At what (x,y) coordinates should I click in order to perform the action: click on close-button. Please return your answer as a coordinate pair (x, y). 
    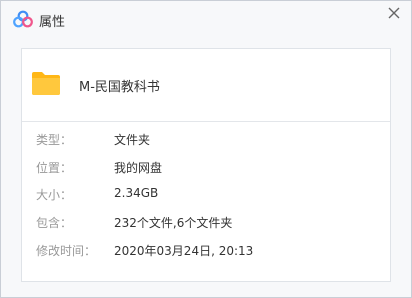
    Looking at the image, I should click on (394, 13).